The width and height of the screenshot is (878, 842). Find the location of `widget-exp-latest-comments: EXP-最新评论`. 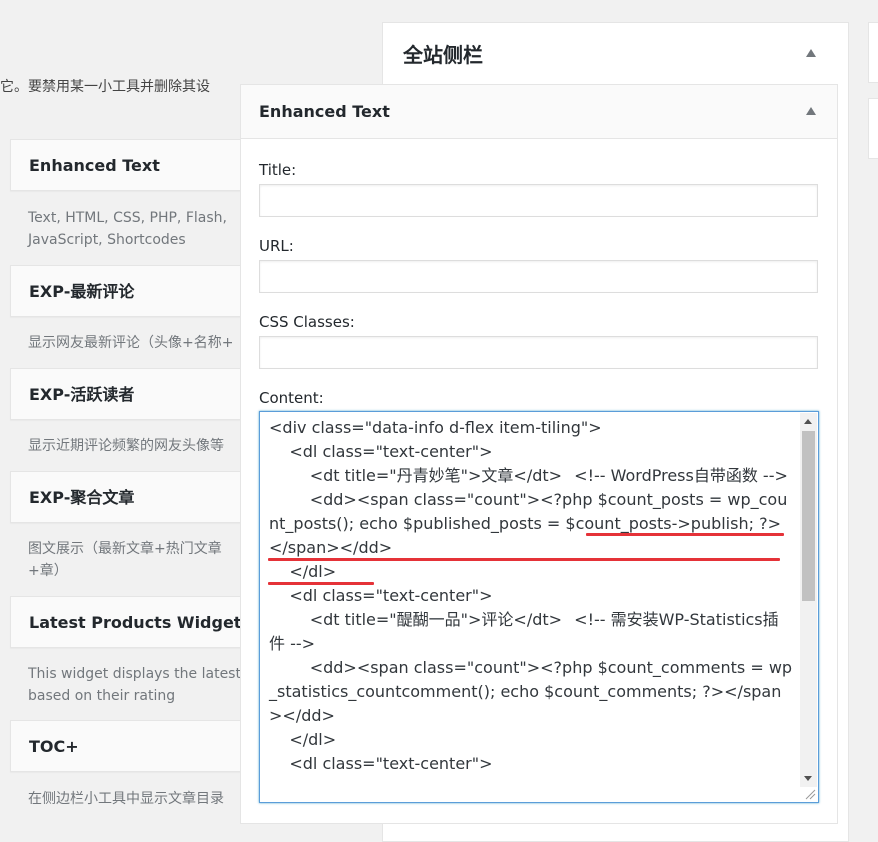

widget-exp-latest-comments: EXP-最新评论 is located at coordinates (130, 291).